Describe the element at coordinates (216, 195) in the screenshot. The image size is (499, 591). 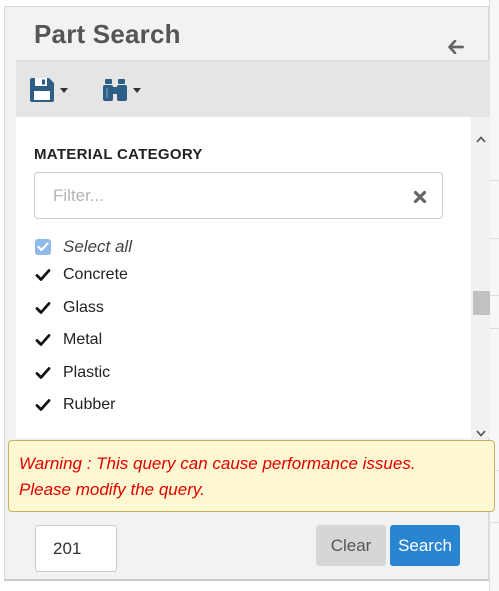
I see `filter-input` at that location.